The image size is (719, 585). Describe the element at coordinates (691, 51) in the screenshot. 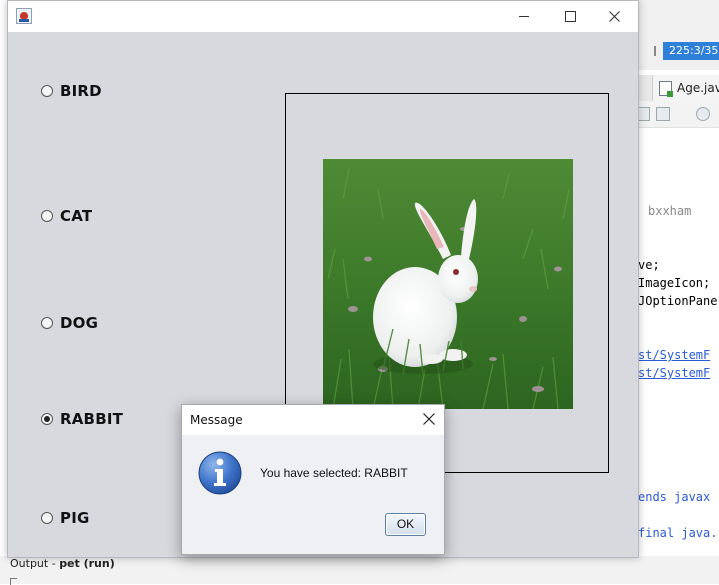

I see `cursor-position-indicator: 225:3/352` at that location.